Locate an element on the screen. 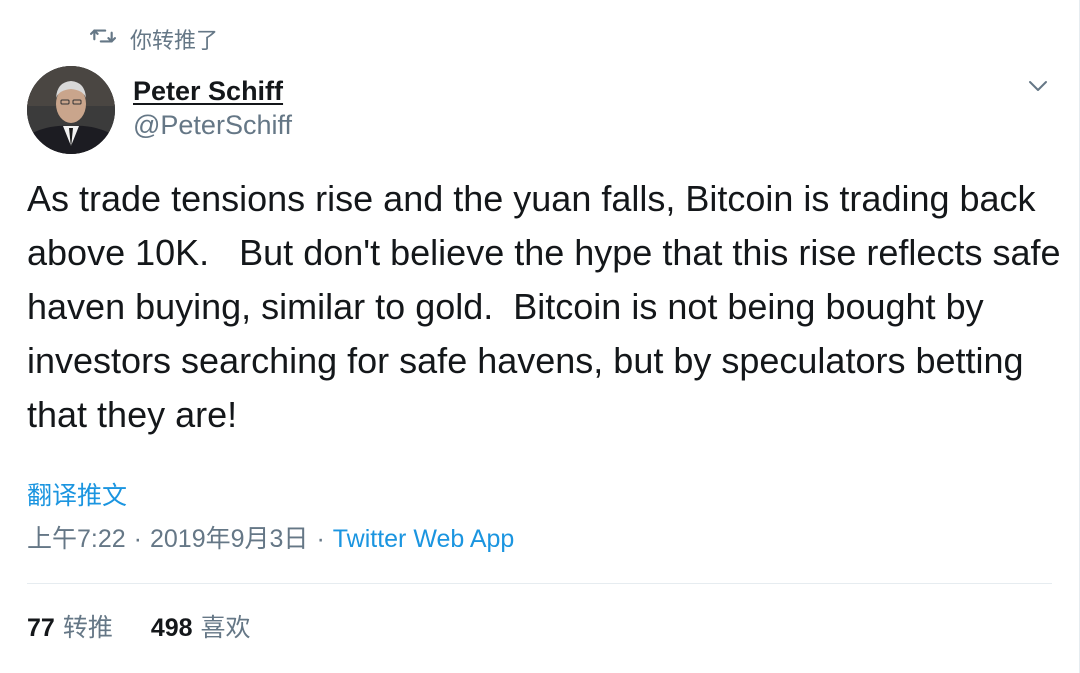  retweet-context-text: 你转推了 is located at coordinates (174, 40).